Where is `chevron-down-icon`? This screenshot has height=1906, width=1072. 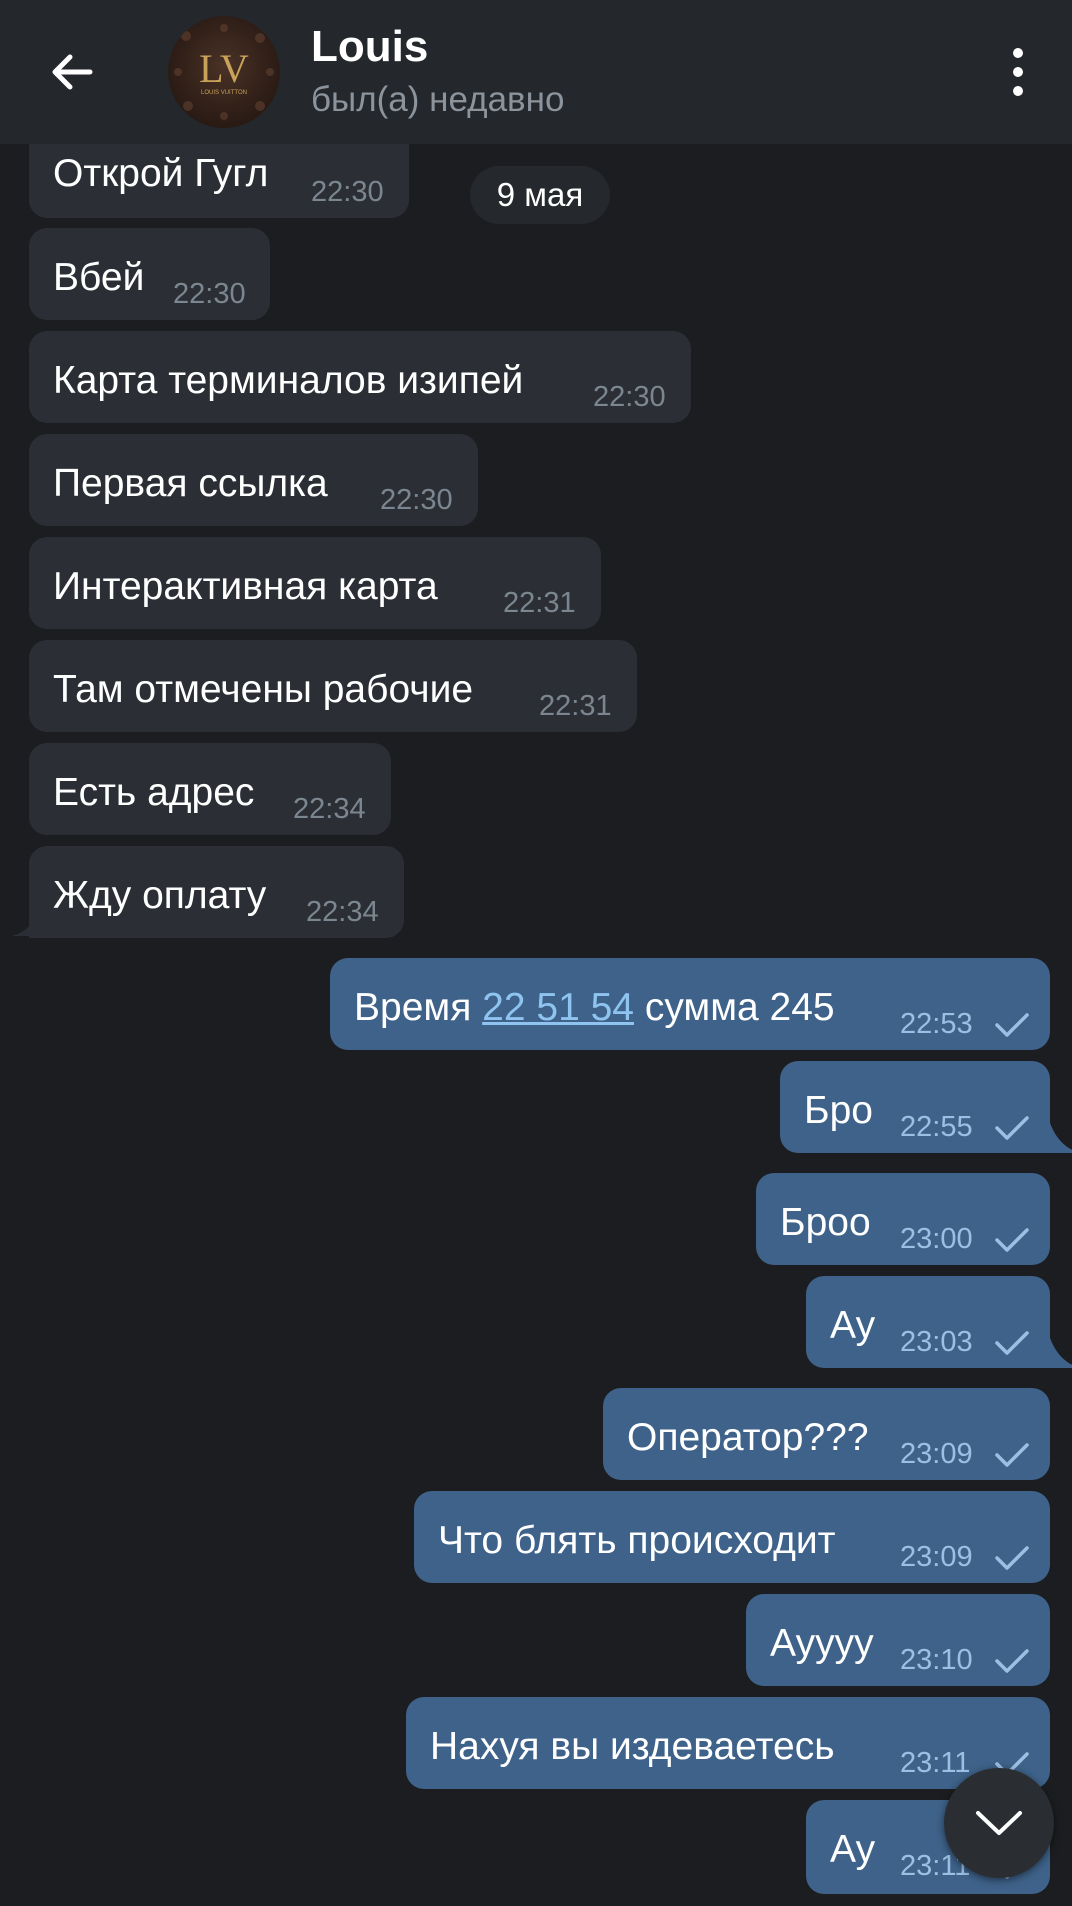 chevron-down-icon is located at coordinates (999, 1823).